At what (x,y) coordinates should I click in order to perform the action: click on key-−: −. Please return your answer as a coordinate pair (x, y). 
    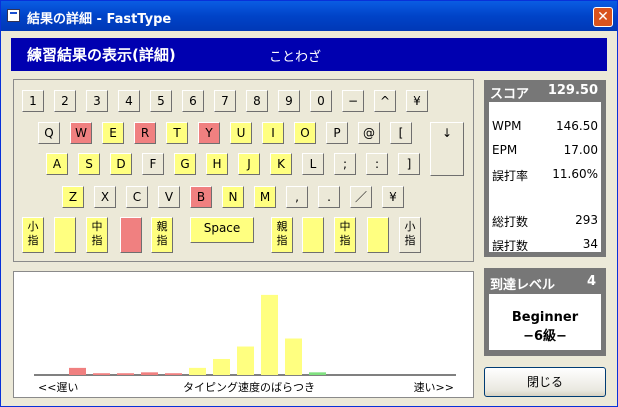
    Looking at the image, I should click on (353, 101).